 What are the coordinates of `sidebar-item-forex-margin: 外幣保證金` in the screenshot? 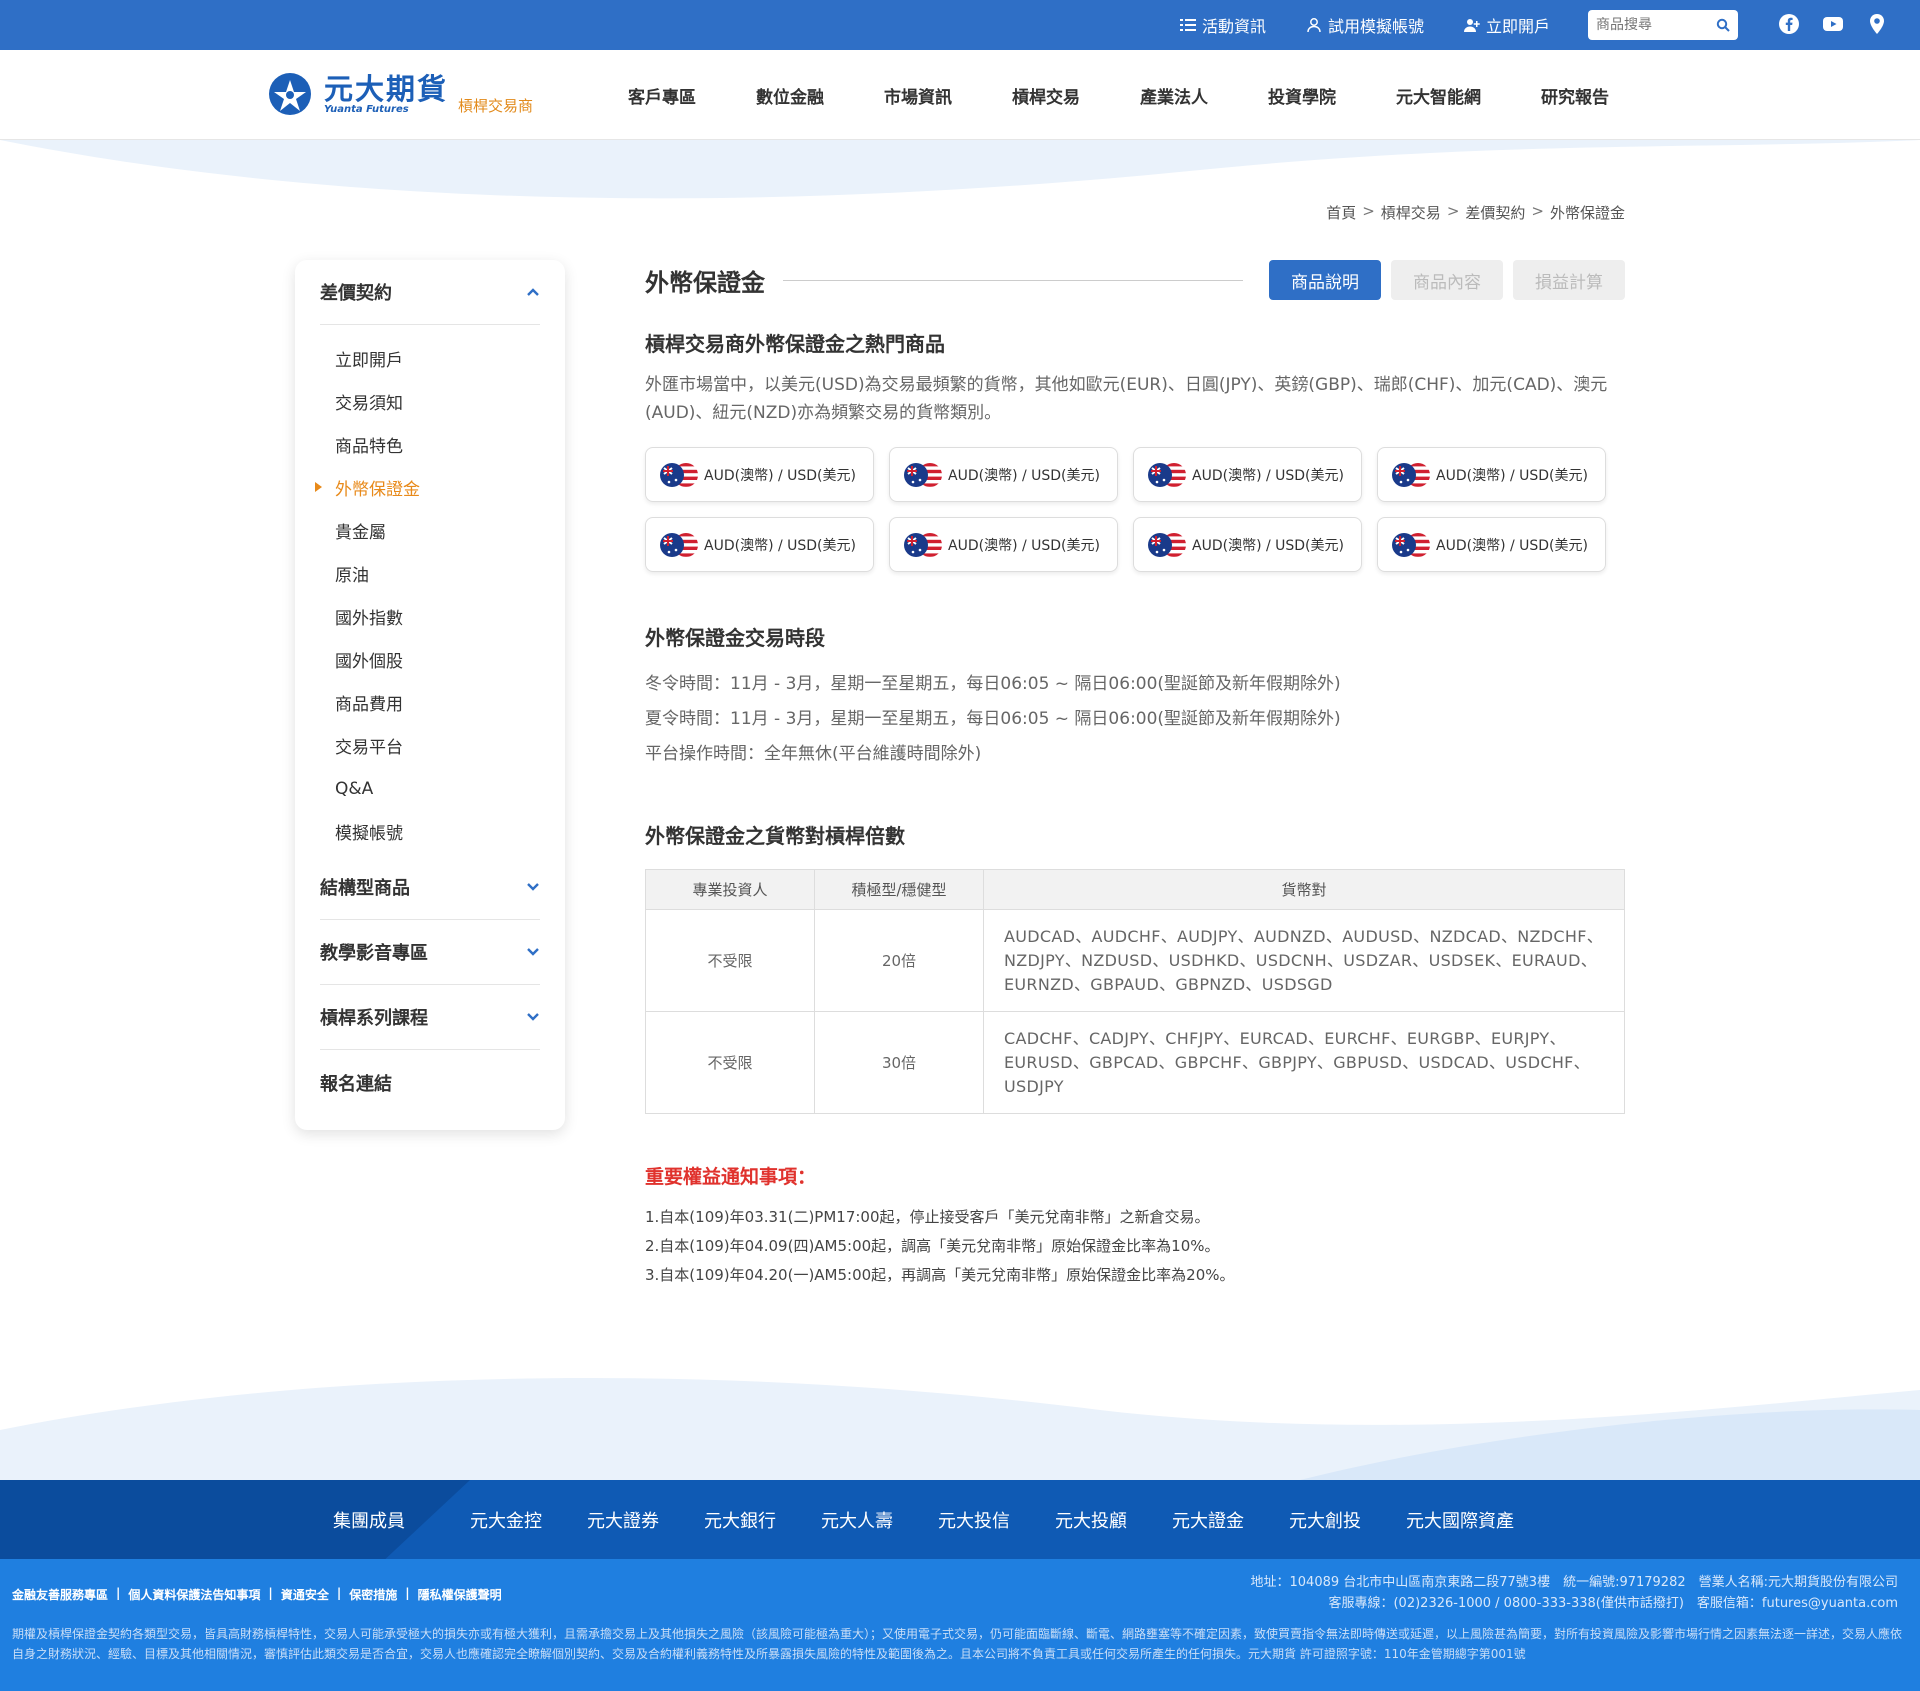 It's located at (427, 487).